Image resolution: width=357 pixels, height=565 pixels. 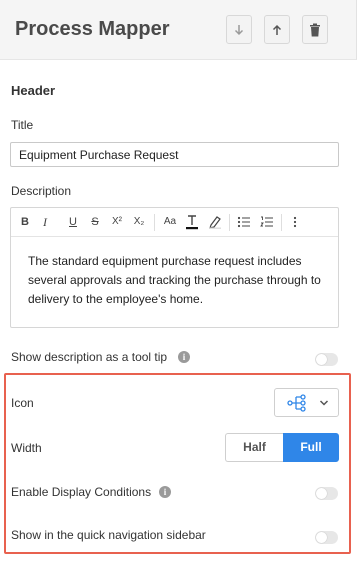 I want to click on highlight-button, so click(x=215, y=222).